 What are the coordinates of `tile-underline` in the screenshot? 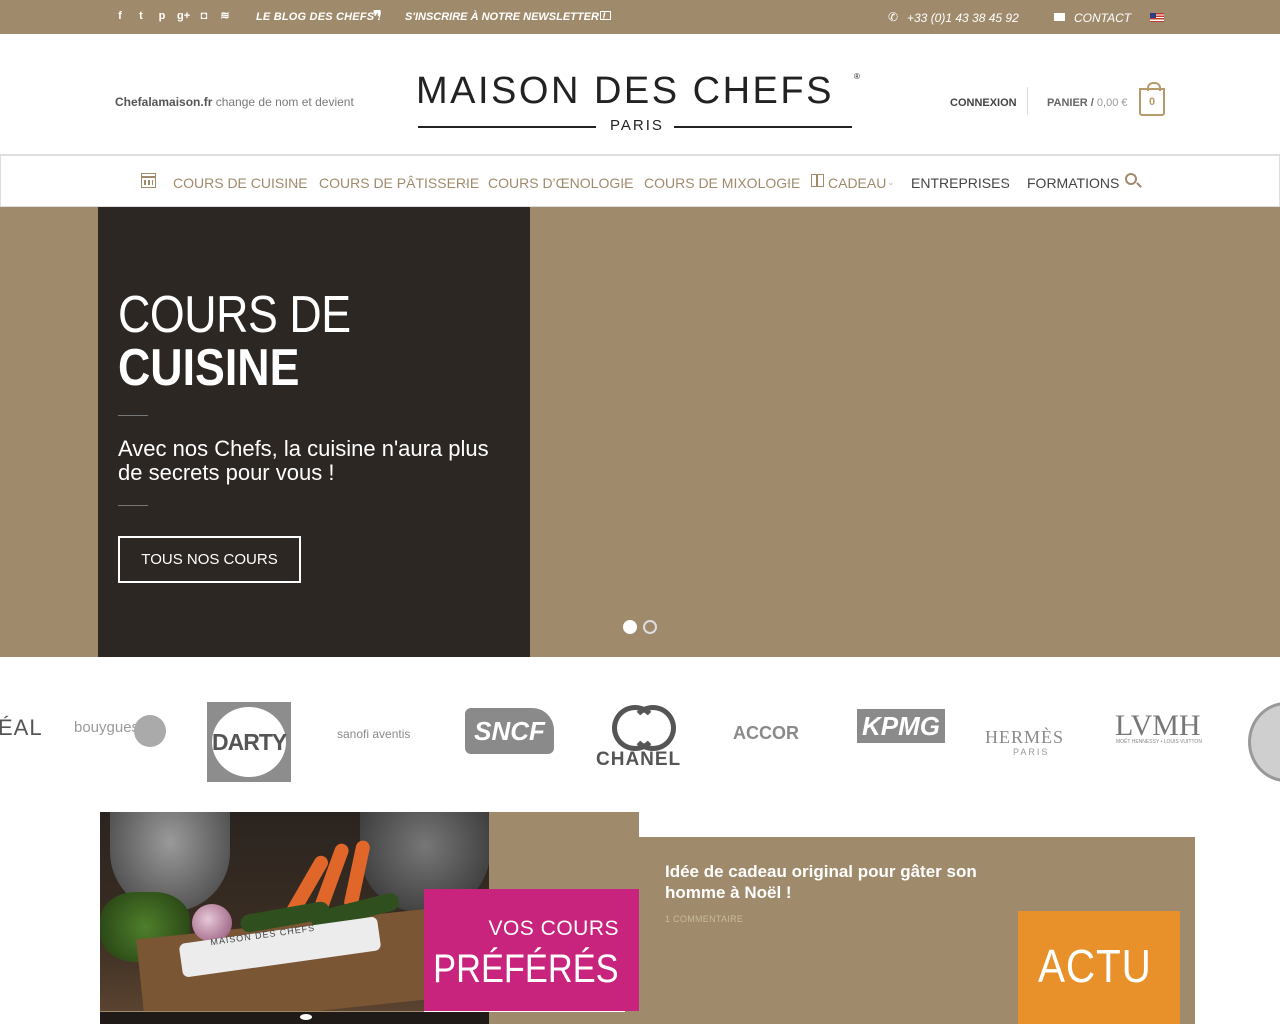 It's located at (524, 1011).